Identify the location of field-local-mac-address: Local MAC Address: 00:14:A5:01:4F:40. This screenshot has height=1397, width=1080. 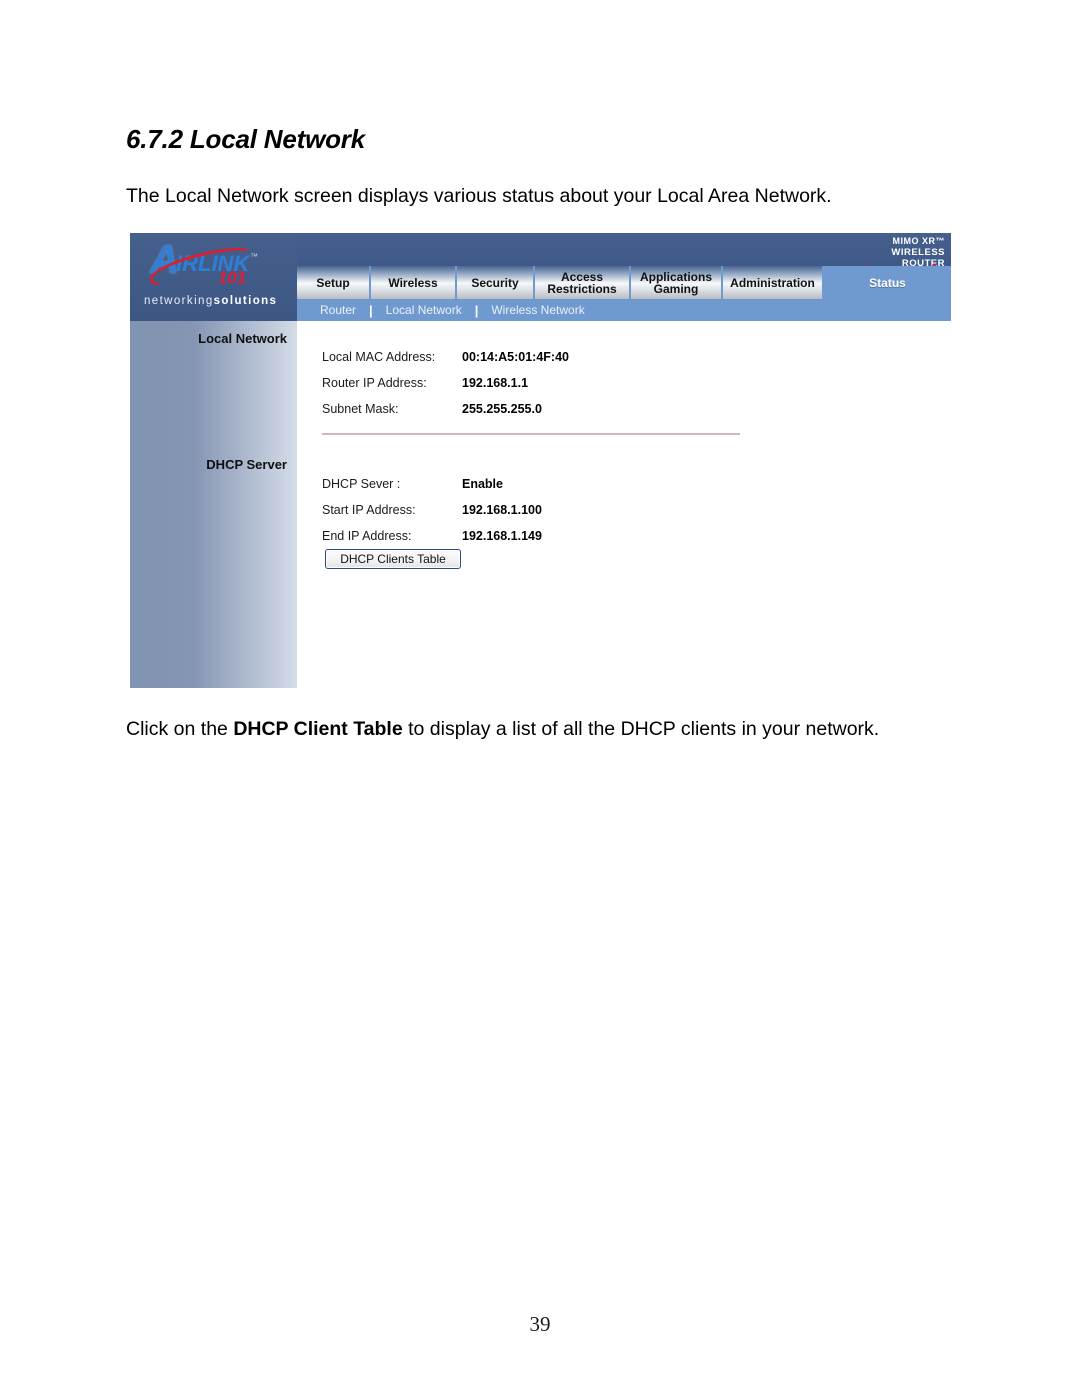
(445, 357).